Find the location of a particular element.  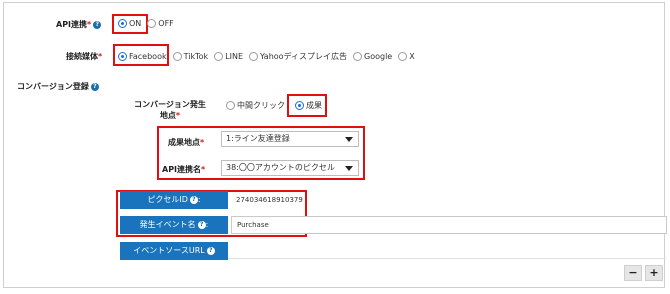

add-button: + is located at coordinates (654, 273).